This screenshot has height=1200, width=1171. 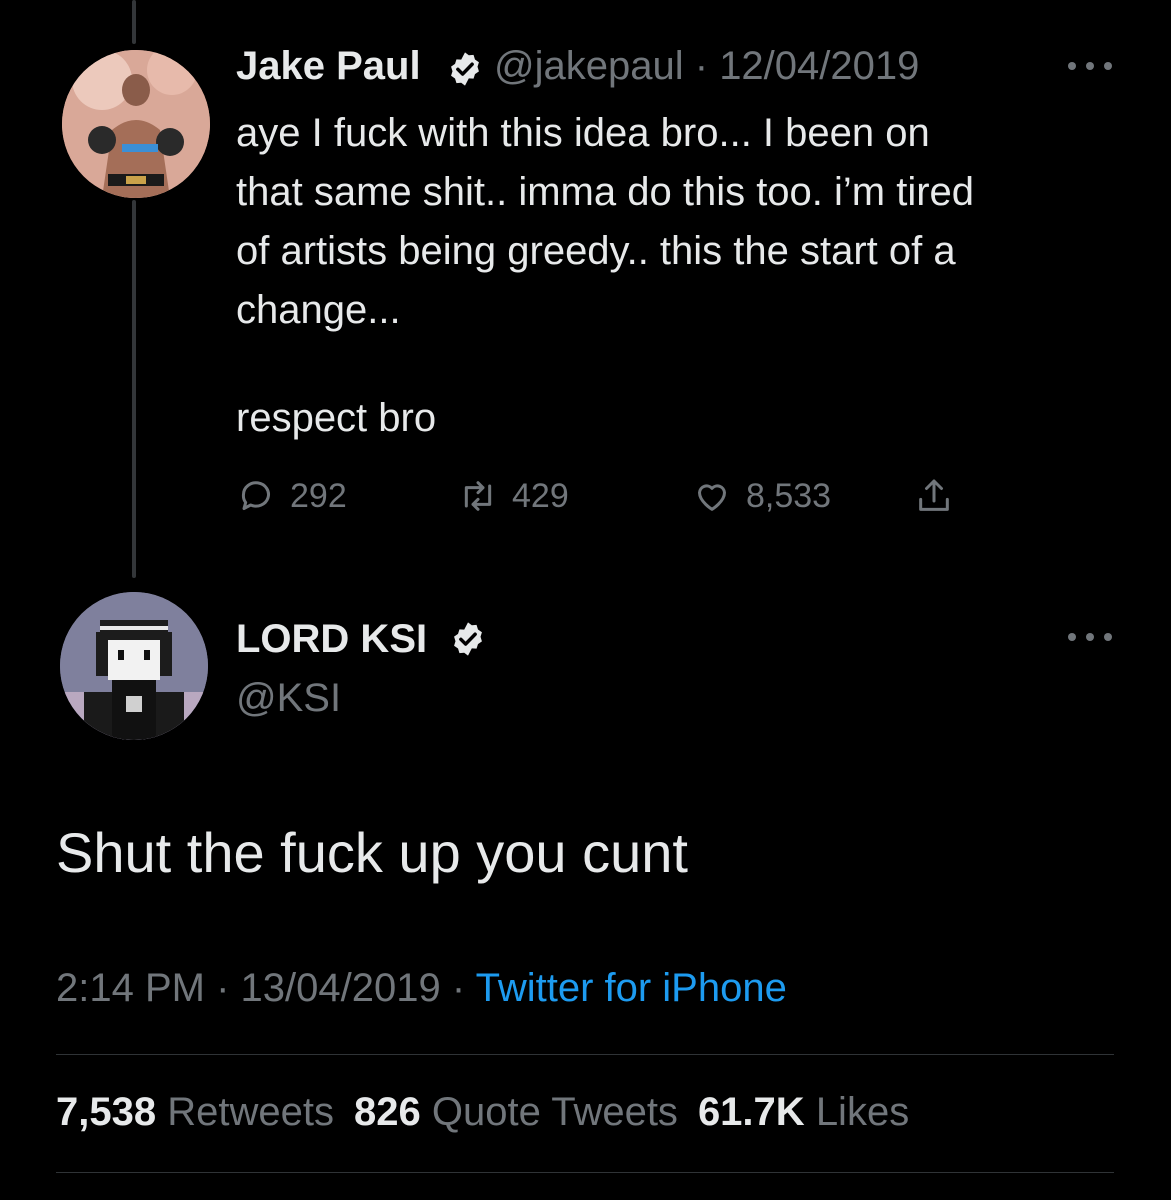 What do you see at coordinates (478, 496) in the screenshot?
I see `retweet-icon` at bounding box center [478, 496].